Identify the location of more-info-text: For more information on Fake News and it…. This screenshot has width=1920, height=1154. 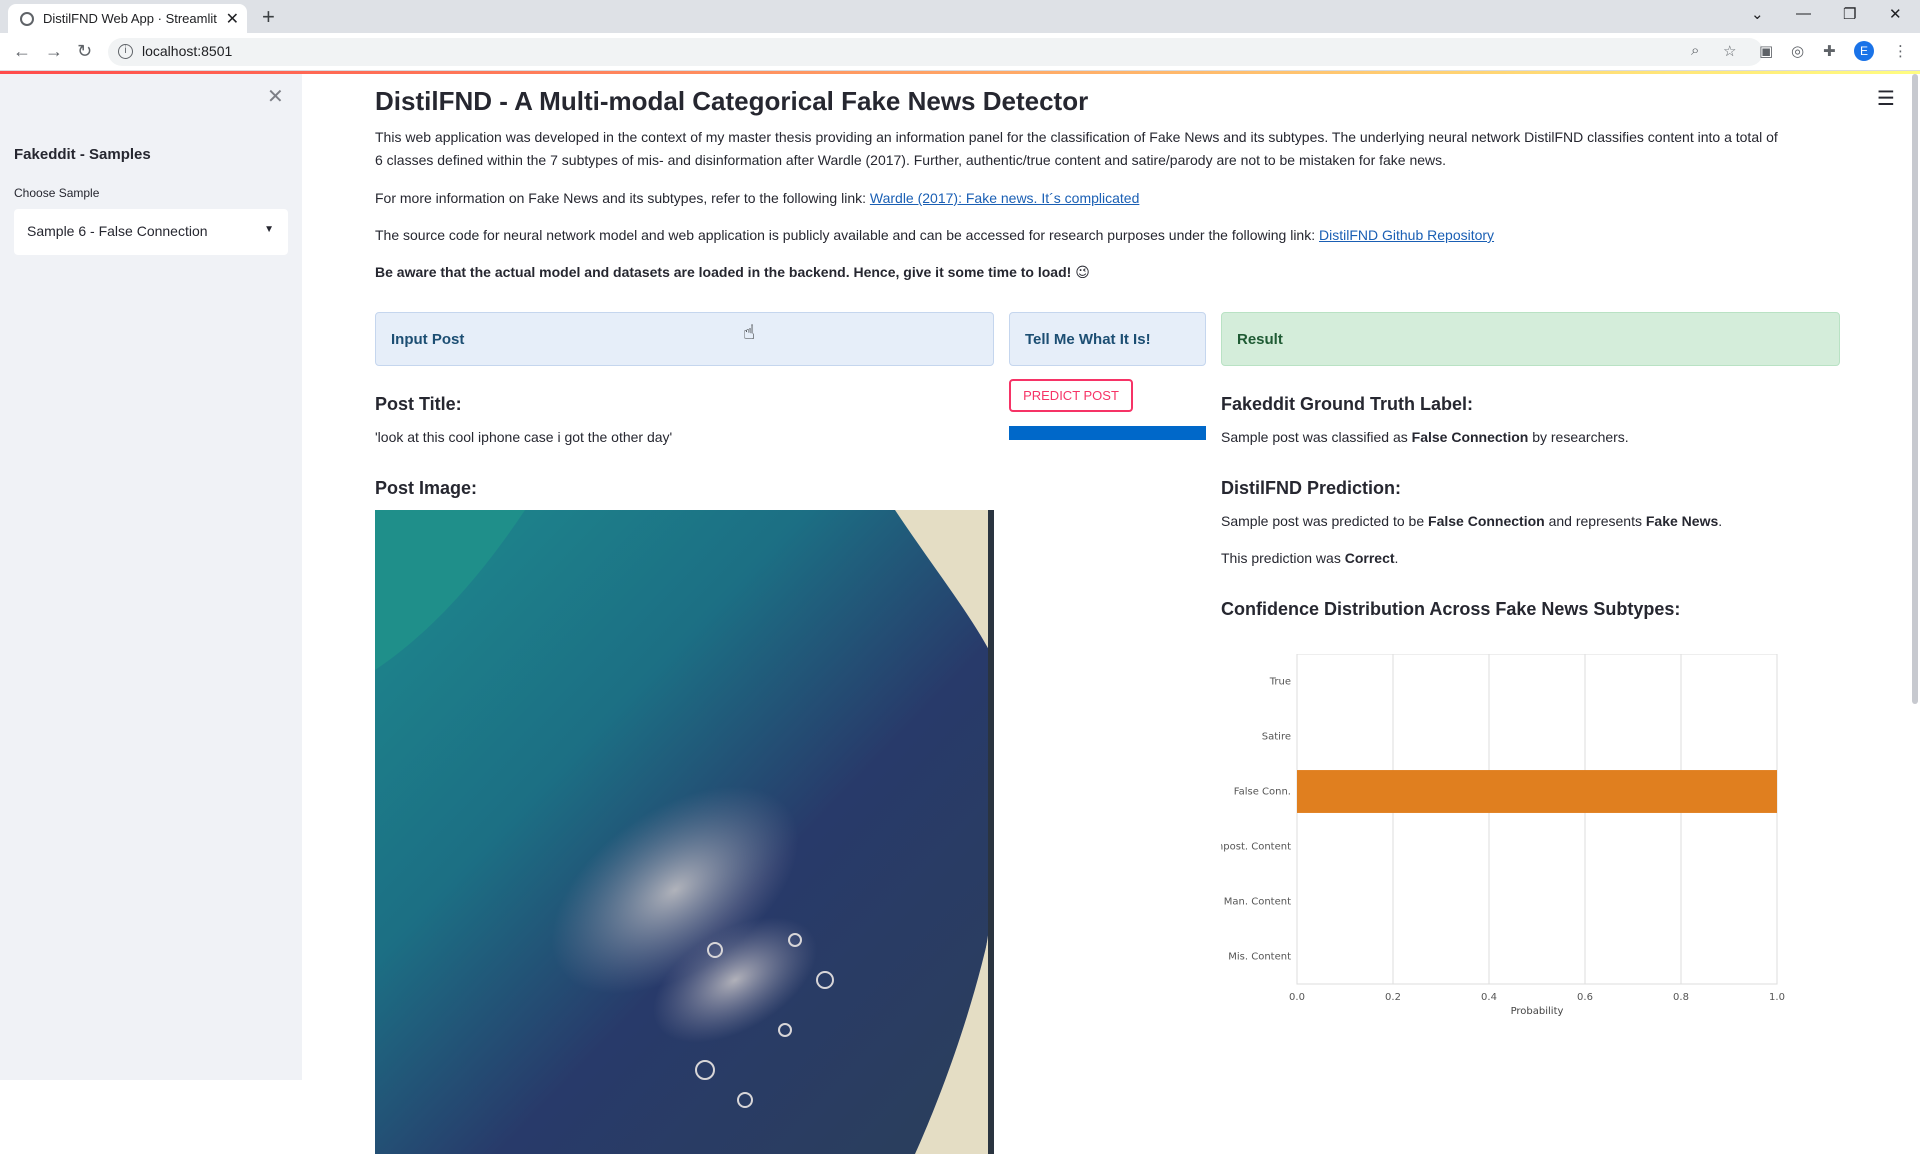
(620, 198).